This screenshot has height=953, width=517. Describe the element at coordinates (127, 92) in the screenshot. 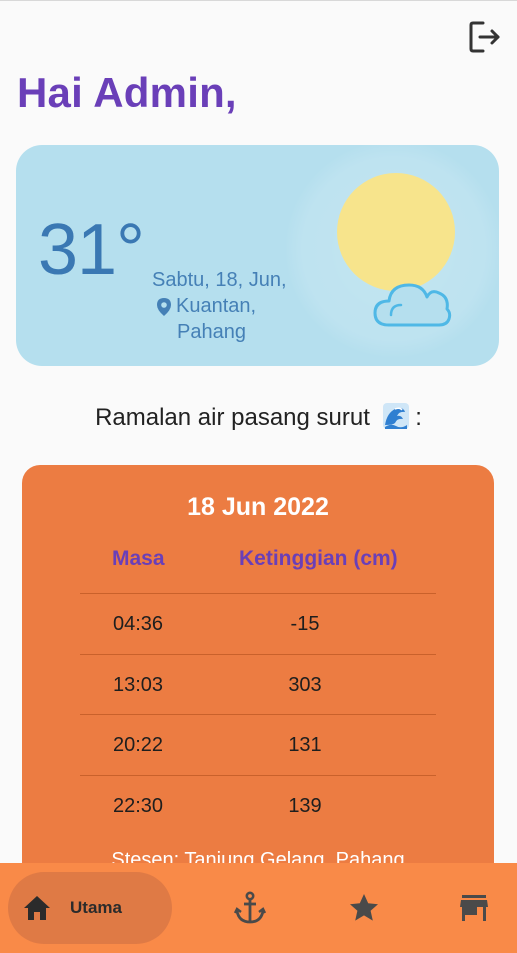

I see `greeting-title: Hai Admin,` at that location.